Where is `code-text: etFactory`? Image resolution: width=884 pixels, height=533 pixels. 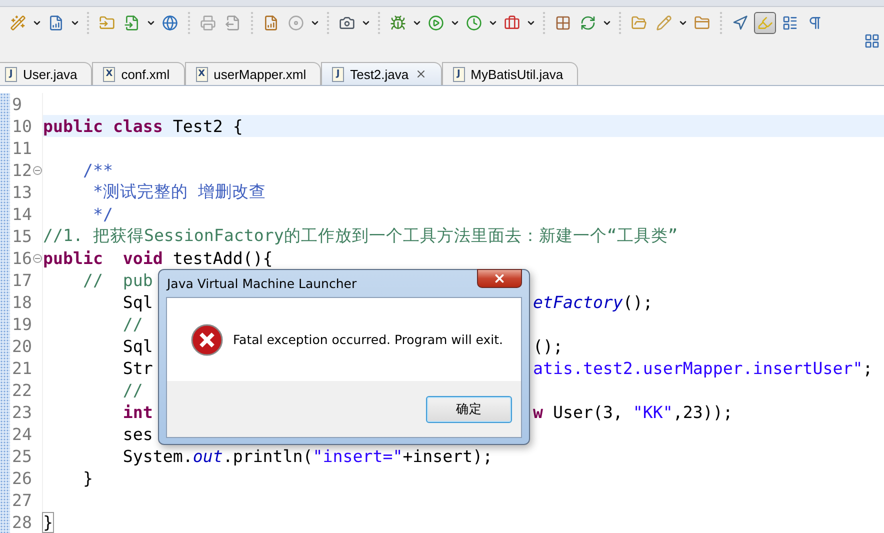 code-text: etFactory is located at coordinates (578, 302).